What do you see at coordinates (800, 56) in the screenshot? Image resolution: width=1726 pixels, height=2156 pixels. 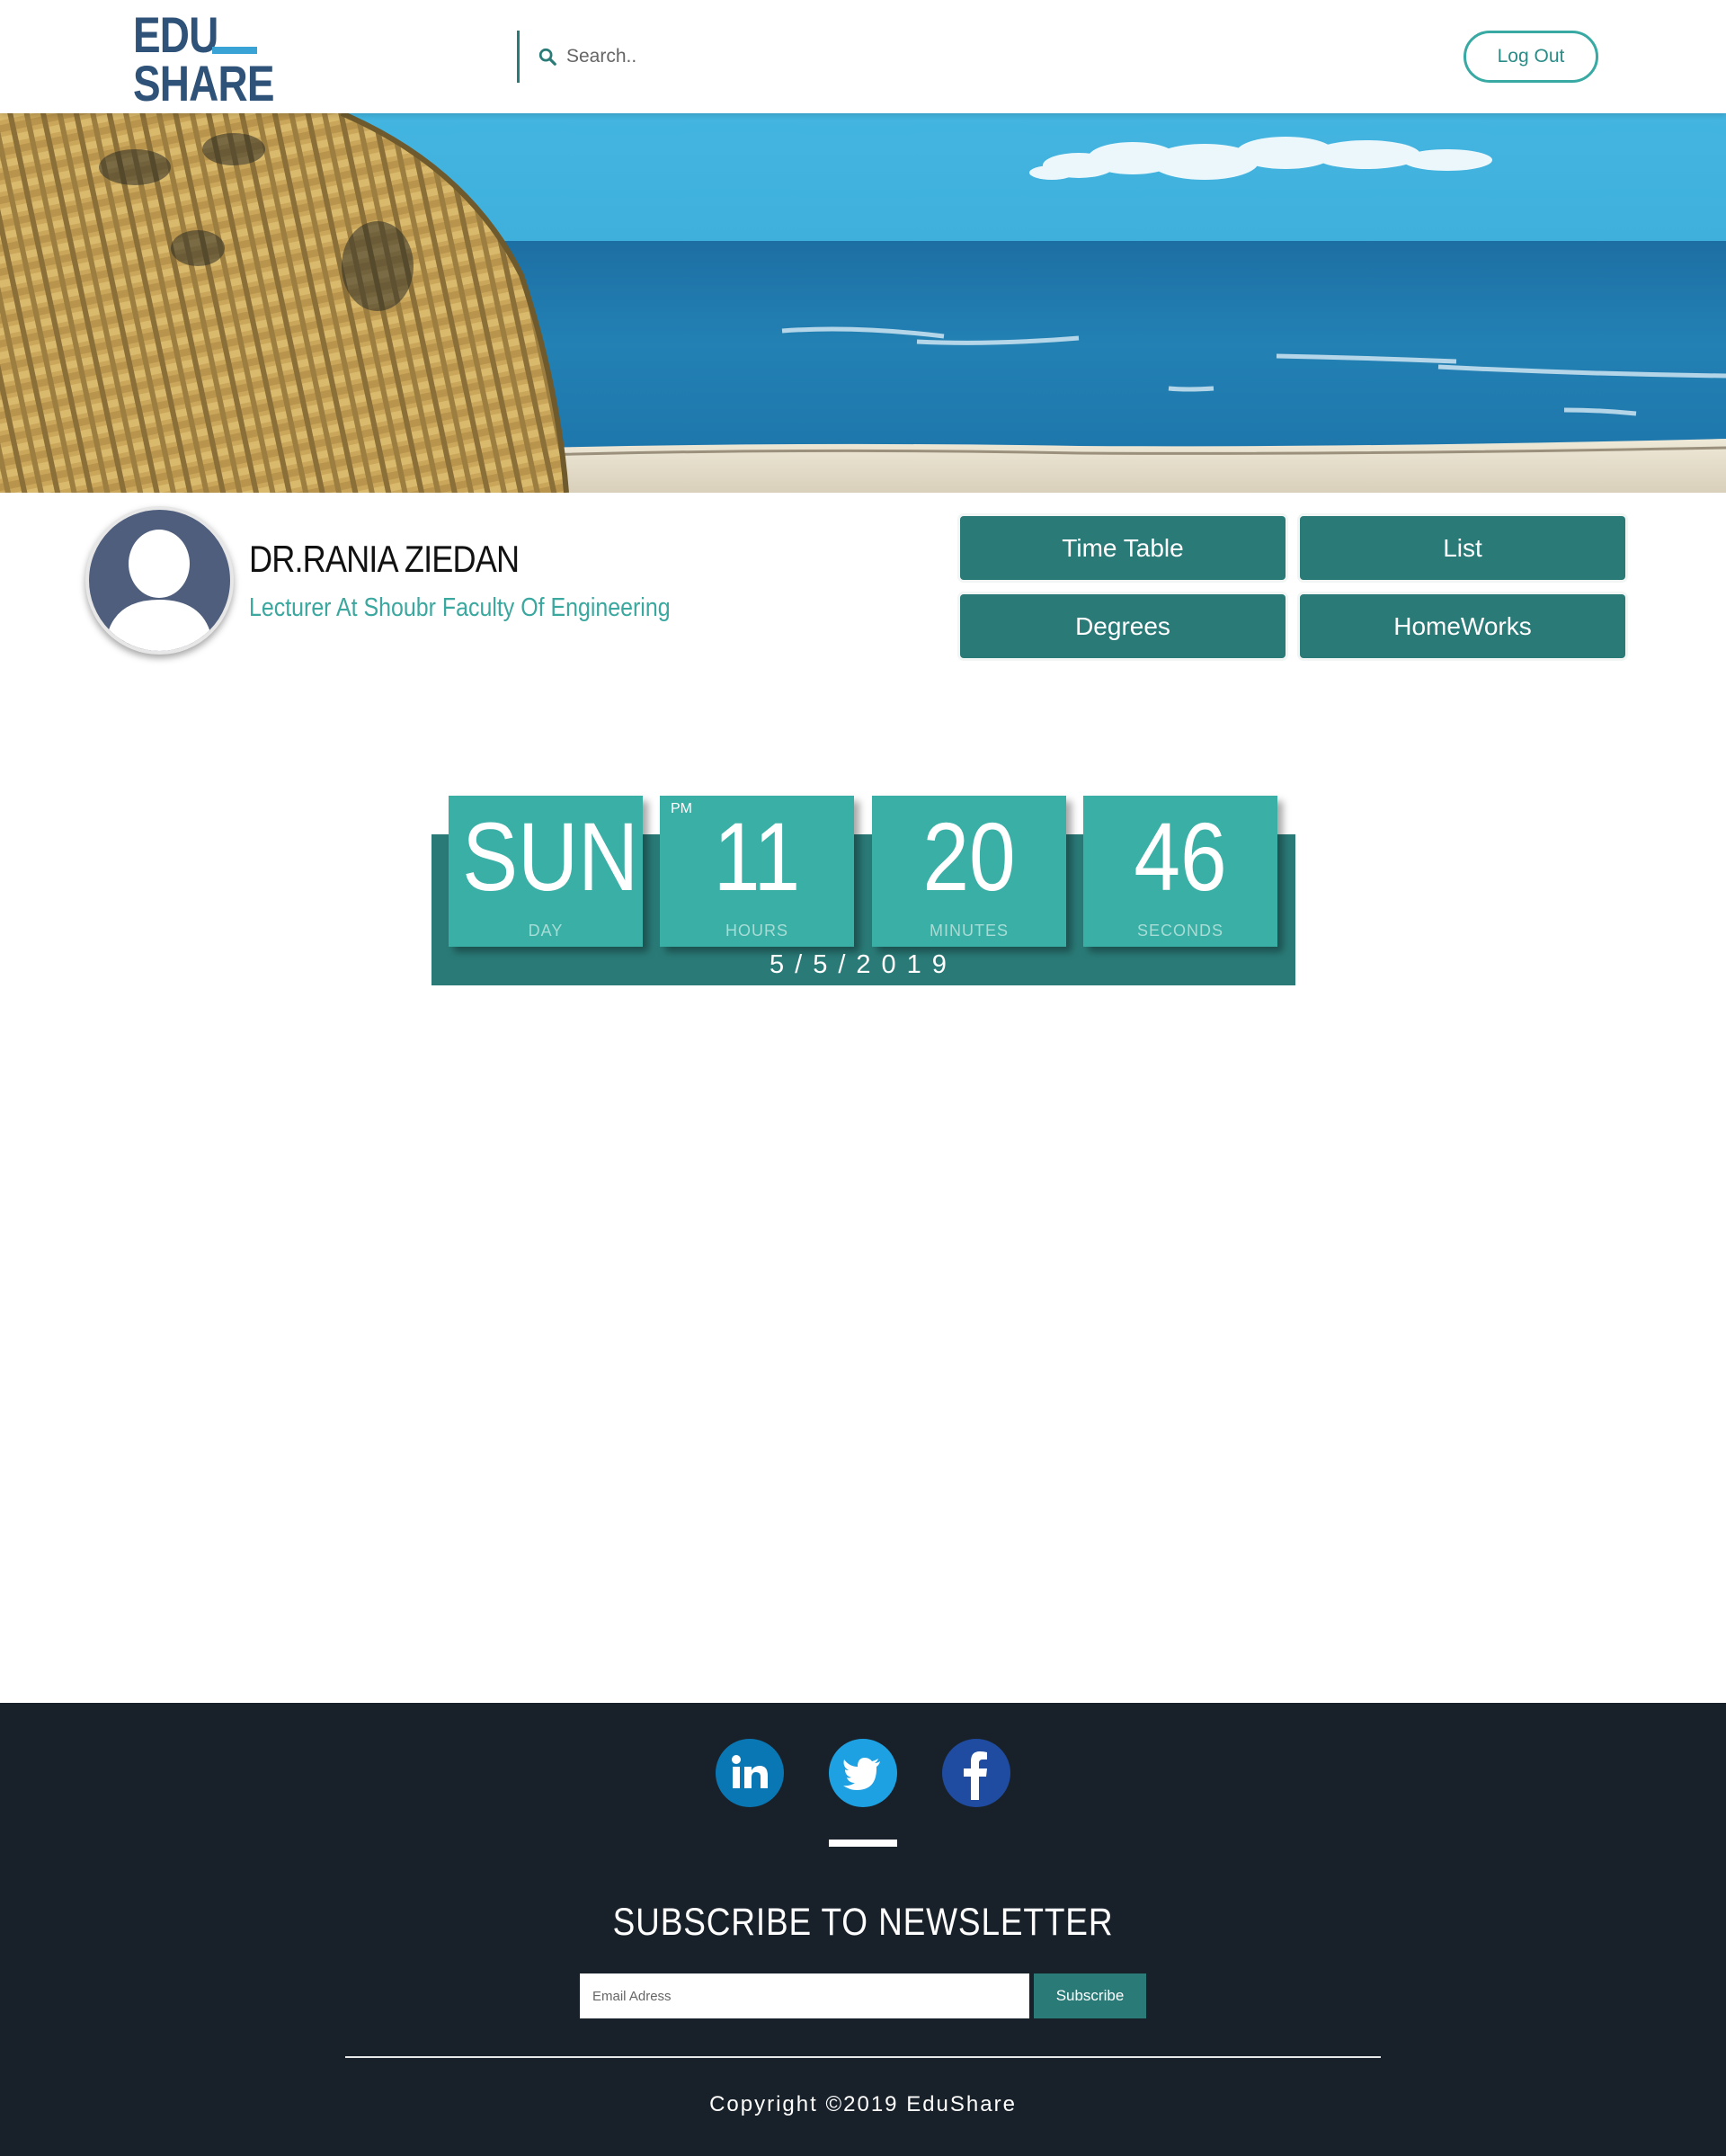 I see `search-input` at bounding box center [800, 56].